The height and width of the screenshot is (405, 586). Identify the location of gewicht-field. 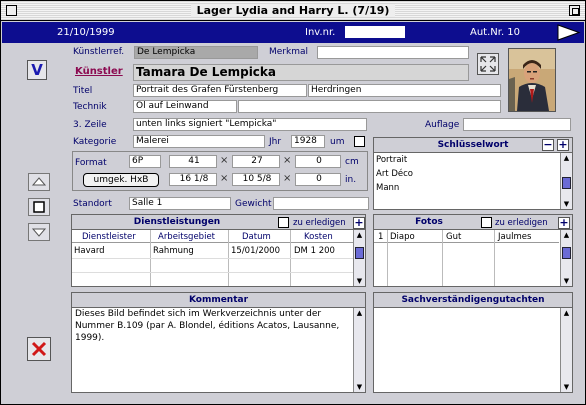
(321, 203).